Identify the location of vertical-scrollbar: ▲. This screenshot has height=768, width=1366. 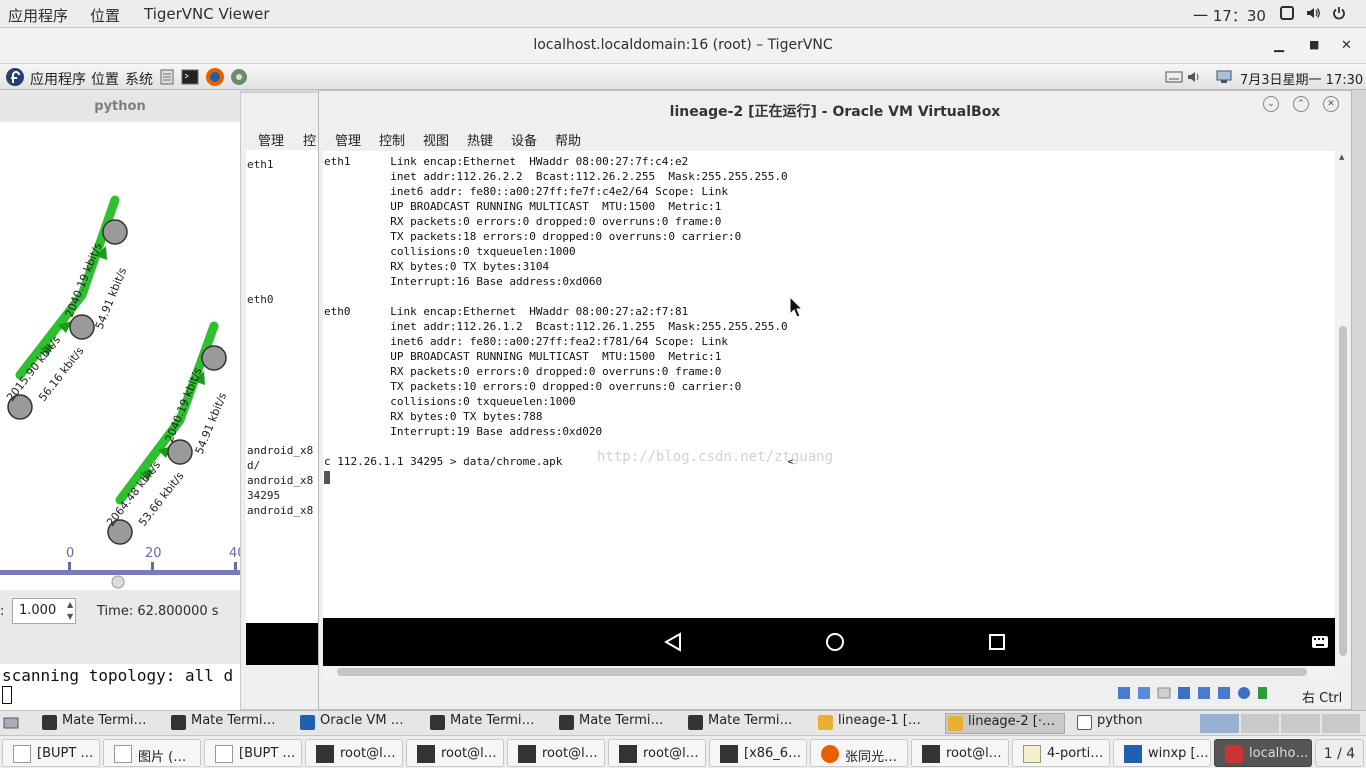
(1343, 408).